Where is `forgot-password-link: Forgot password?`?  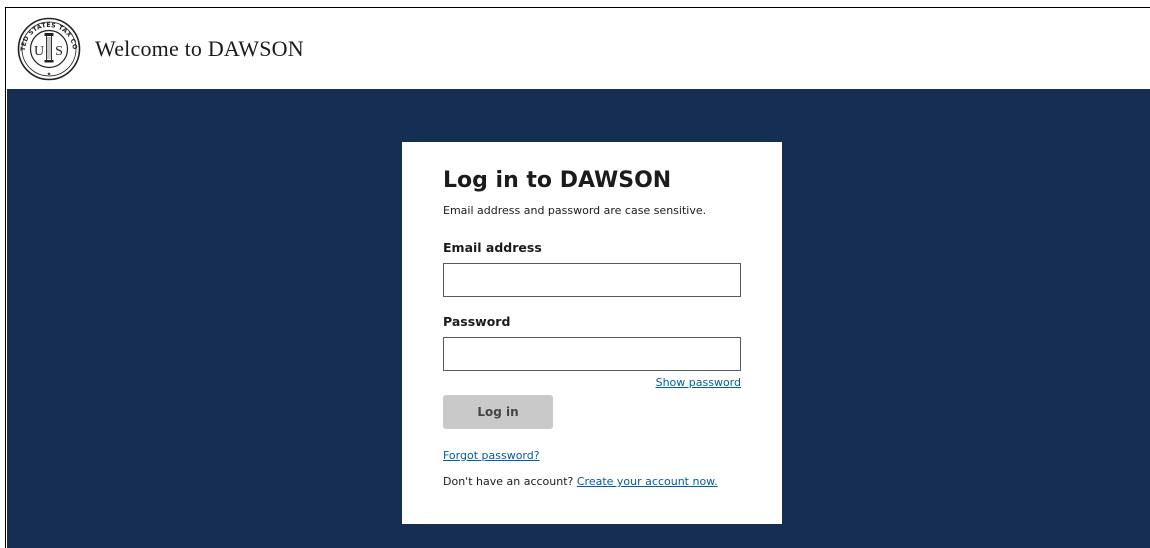
forgot-password-link: Forgot password? is located at coordinates (491, 455).